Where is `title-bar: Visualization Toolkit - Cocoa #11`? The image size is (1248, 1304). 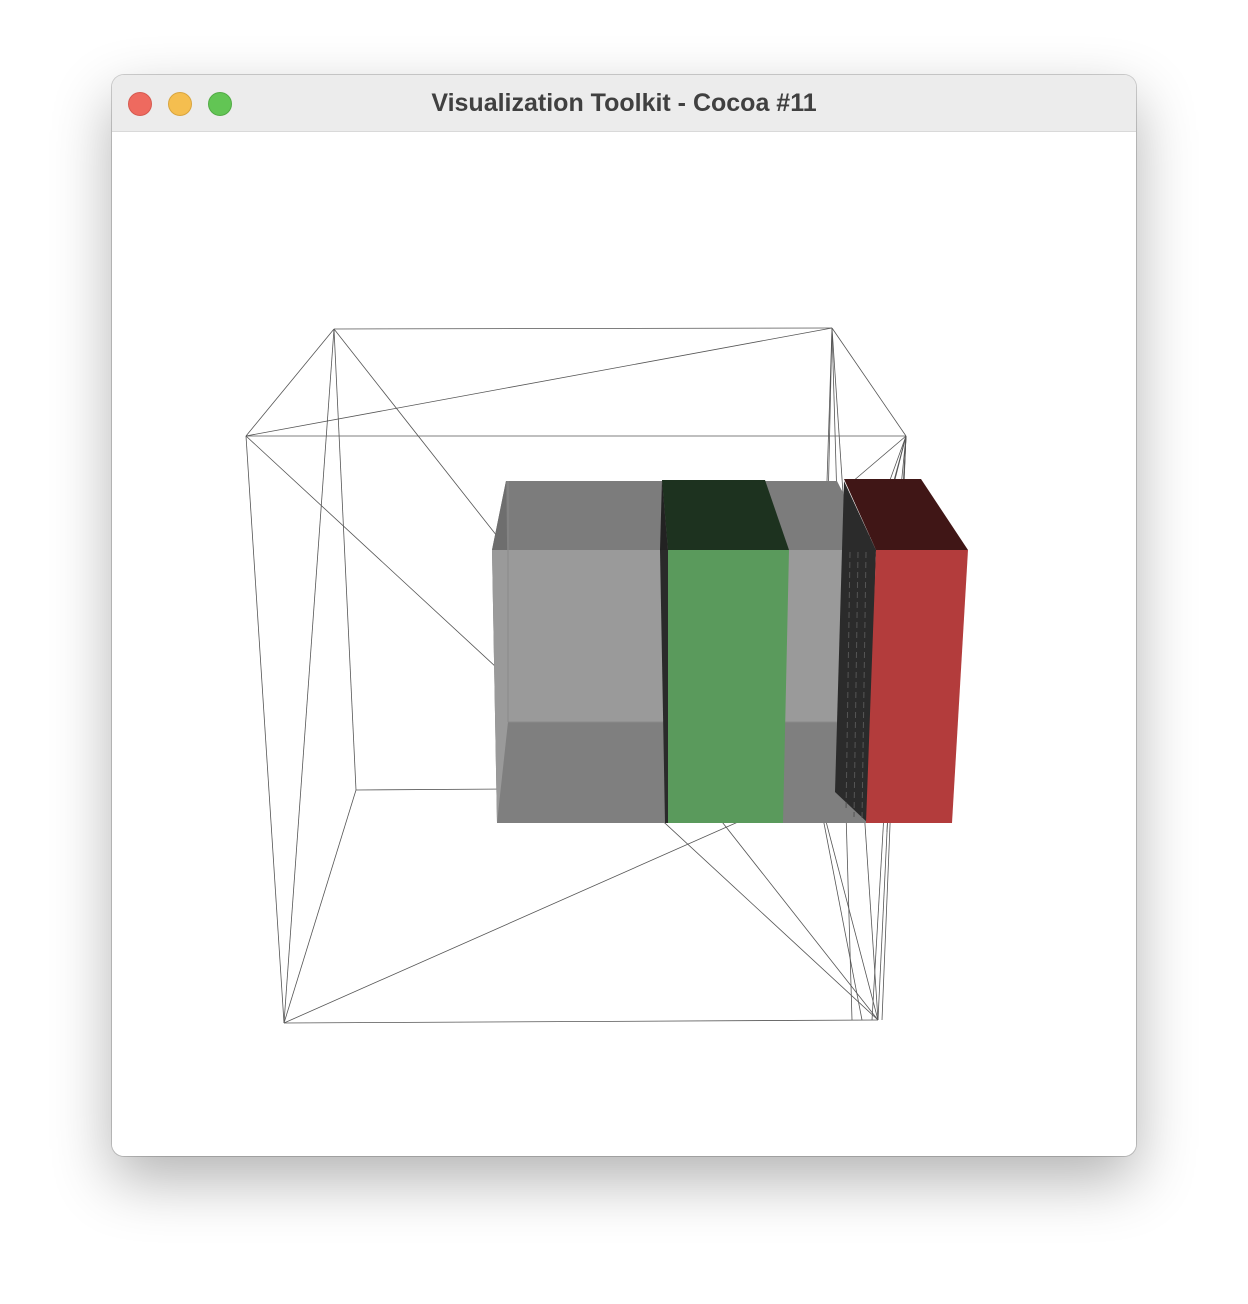 title-bar: Visualization Toolkit - Cocoa #11 is located at coordinates (624, 103).